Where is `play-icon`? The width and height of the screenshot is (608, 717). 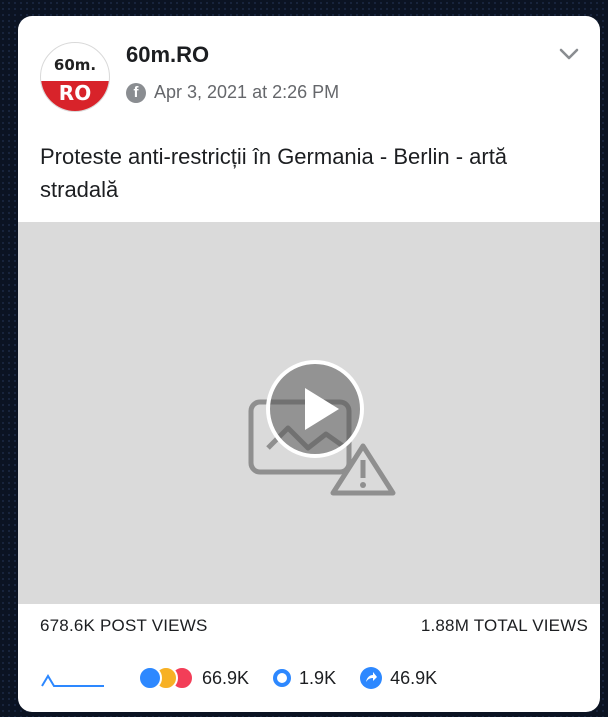
play-icon is located at coordinates (322, 409).